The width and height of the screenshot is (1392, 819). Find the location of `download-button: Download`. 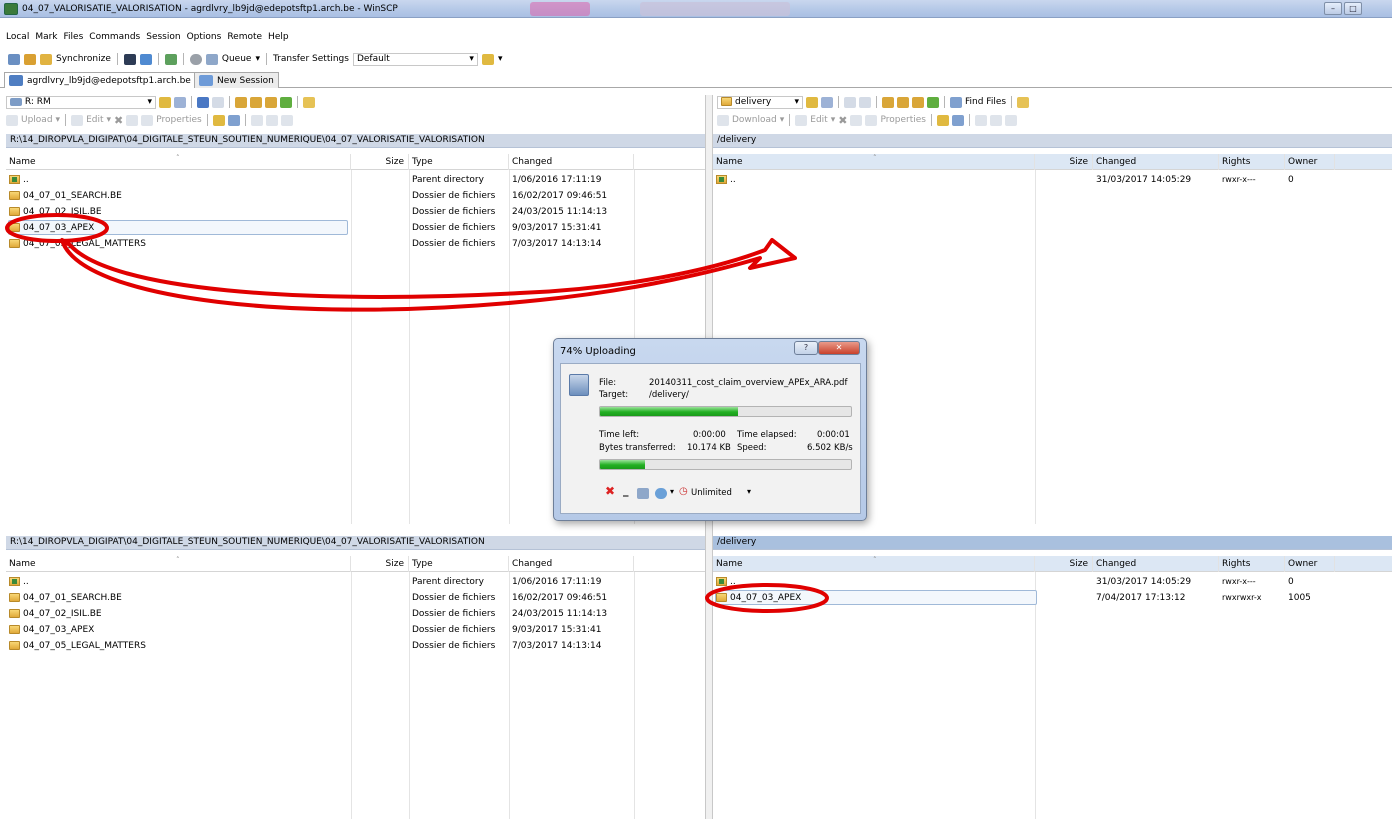

download-button: Download is located at coordinates (754, 120).